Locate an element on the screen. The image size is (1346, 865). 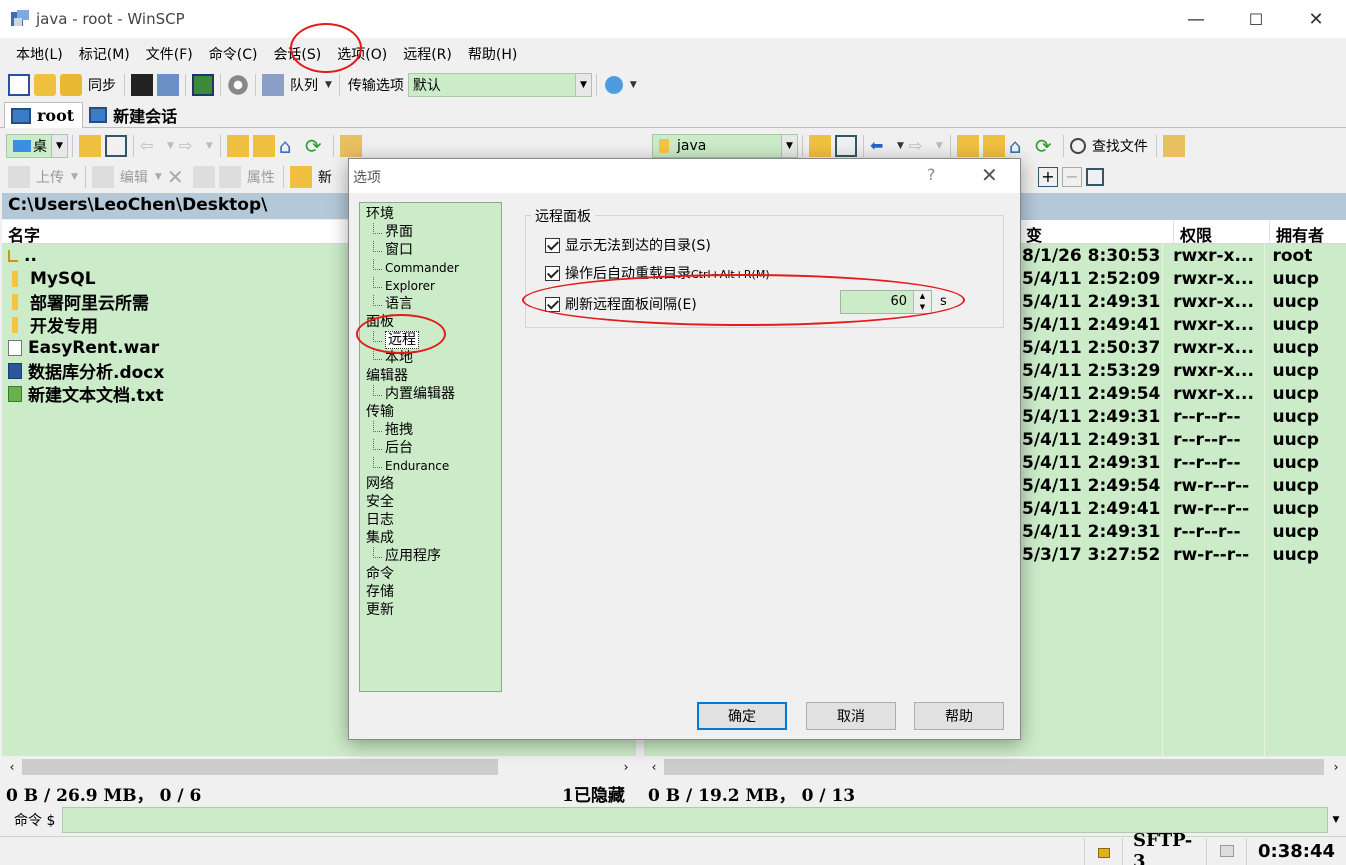
tree-item: Endurance is located at coordinates (430, 466).